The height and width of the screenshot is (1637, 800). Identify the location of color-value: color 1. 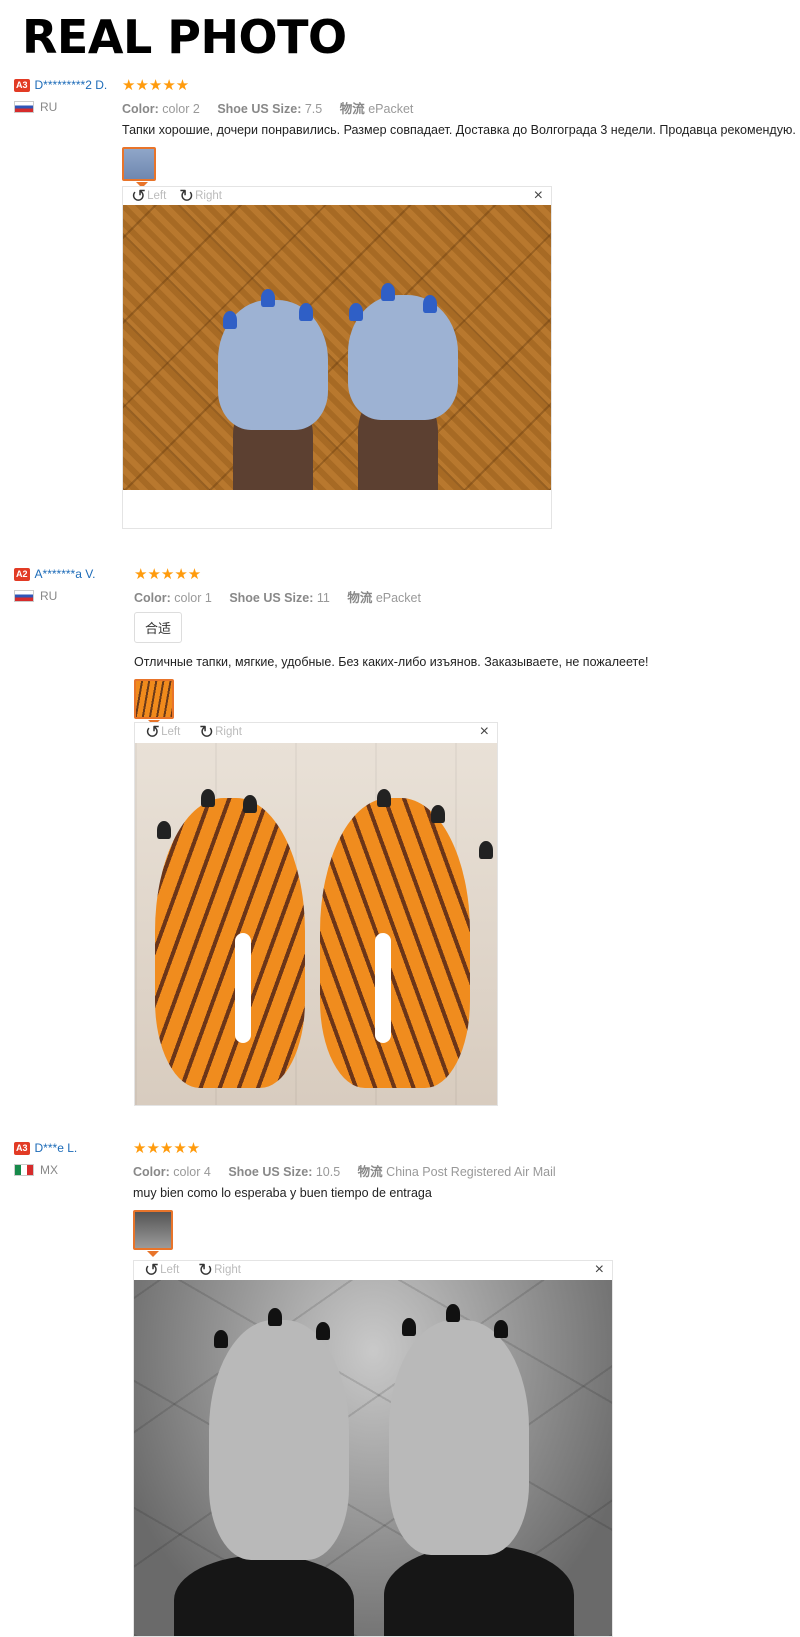
(193, 598).